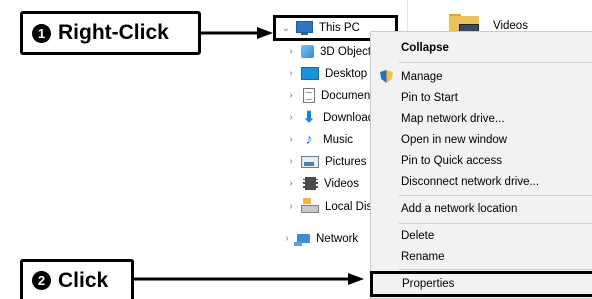 The image size is (592, 299). I want to click on menu-label: Collapse, so click(425, 47).